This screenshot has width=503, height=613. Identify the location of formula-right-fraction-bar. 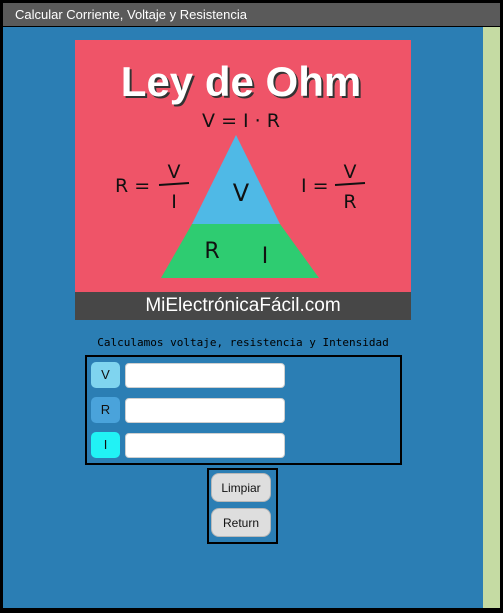
(350, 184).